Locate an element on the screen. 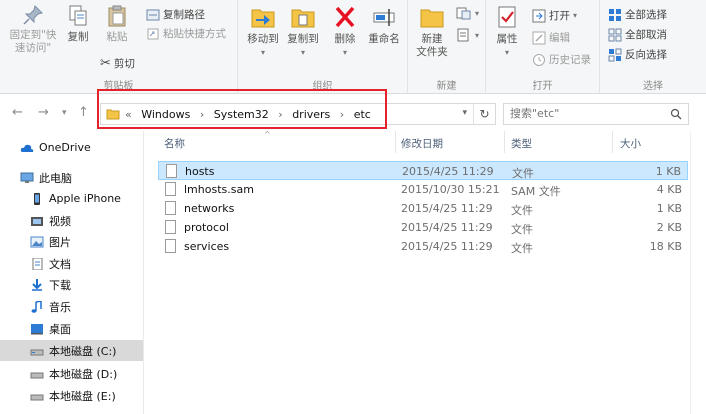  nav-item-drive-e: 本地磁盘 (E:) is located at coordinates (71, 395).